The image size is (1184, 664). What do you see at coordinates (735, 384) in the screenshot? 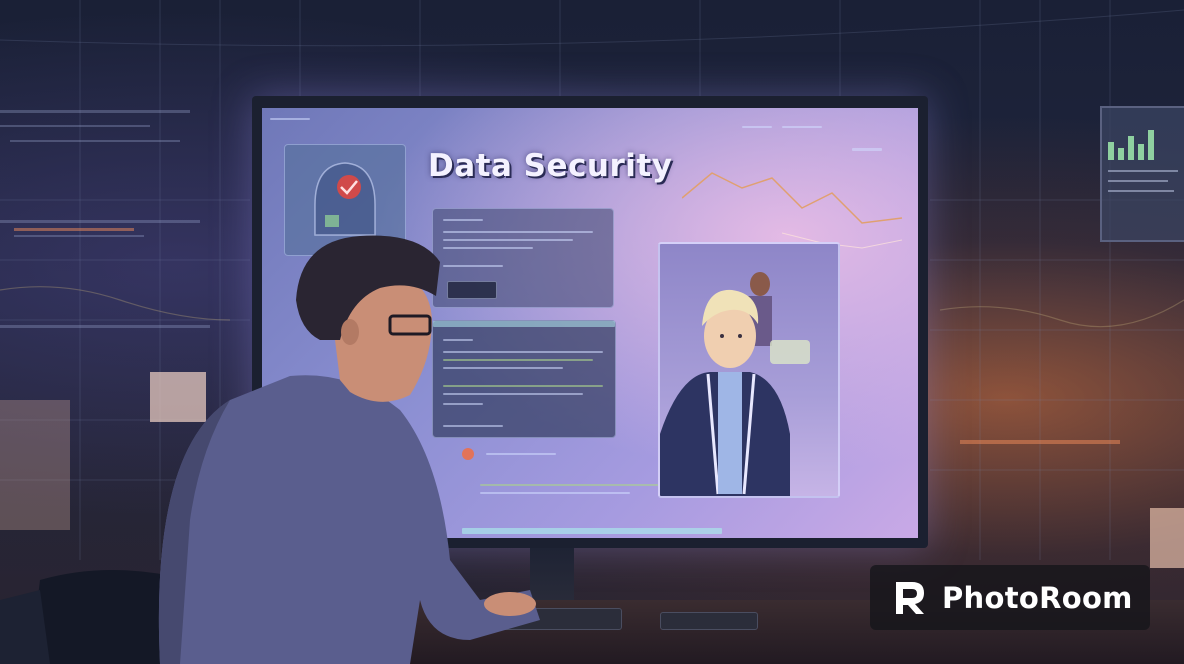
I see `people-illustration` at bounding box center [735, 384].